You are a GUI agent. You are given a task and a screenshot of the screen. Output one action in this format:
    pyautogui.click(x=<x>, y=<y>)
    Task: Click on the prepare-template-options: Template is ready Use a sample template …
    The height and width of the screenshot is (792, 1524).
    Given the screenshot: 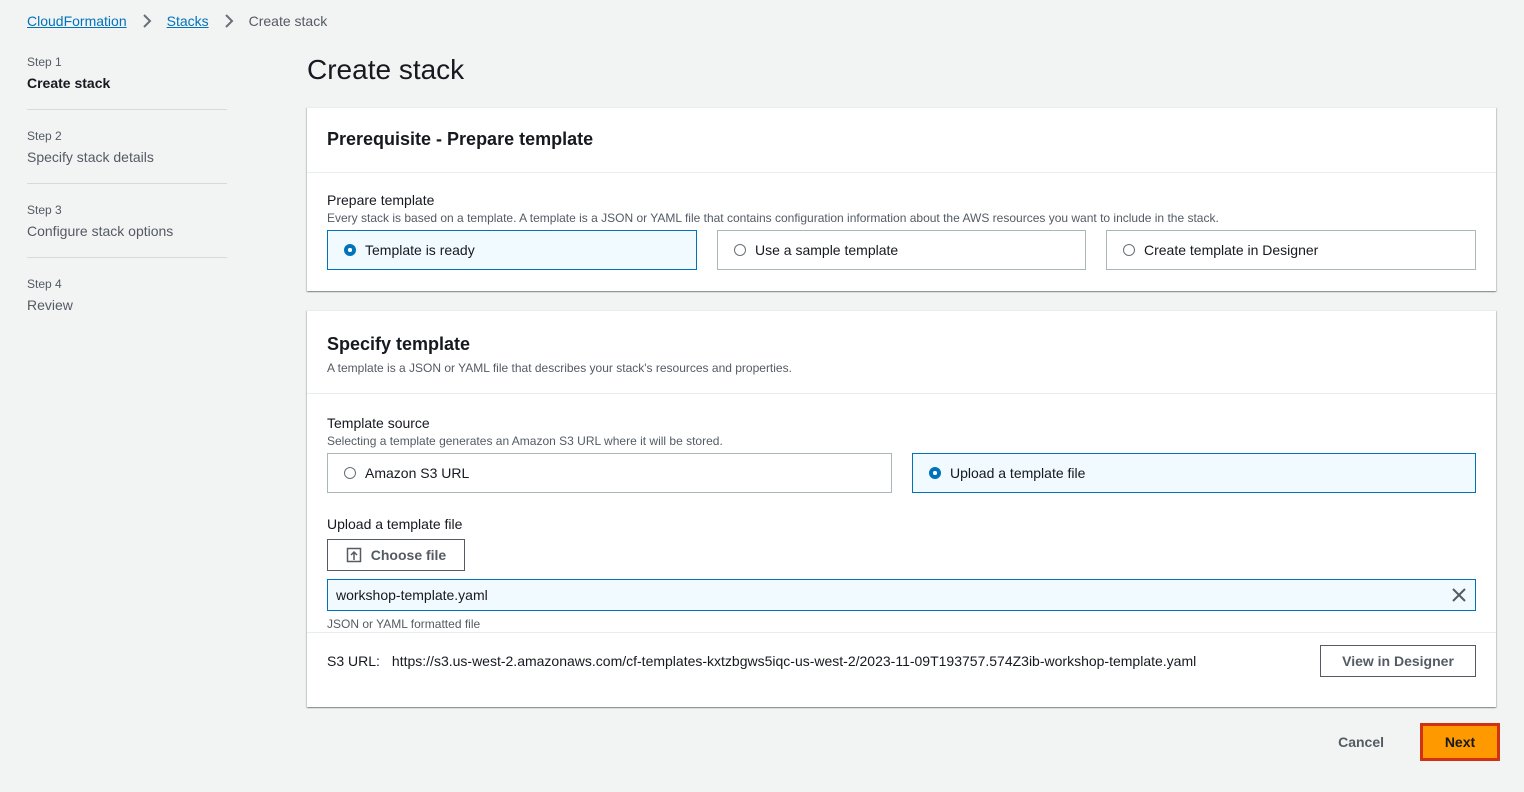 What is the action you would take?
    pyautogui.click(x=901, y=250)
    